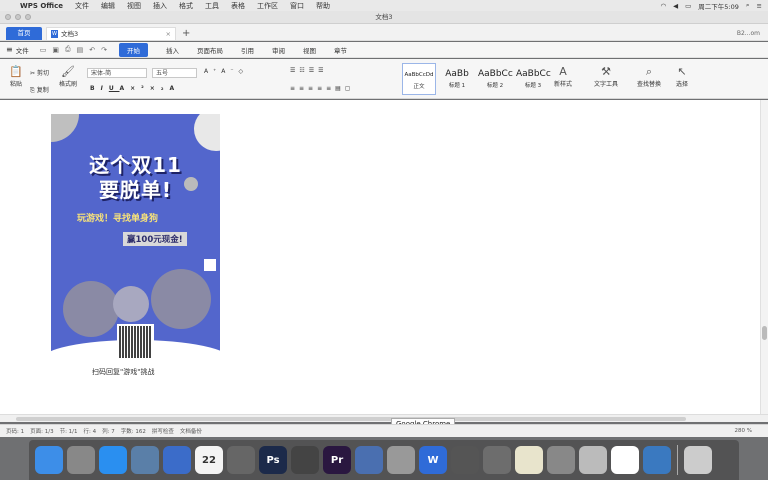 This screenshot has height=480, width=768. I want to click on wps-icon: W, so click(433, 460).